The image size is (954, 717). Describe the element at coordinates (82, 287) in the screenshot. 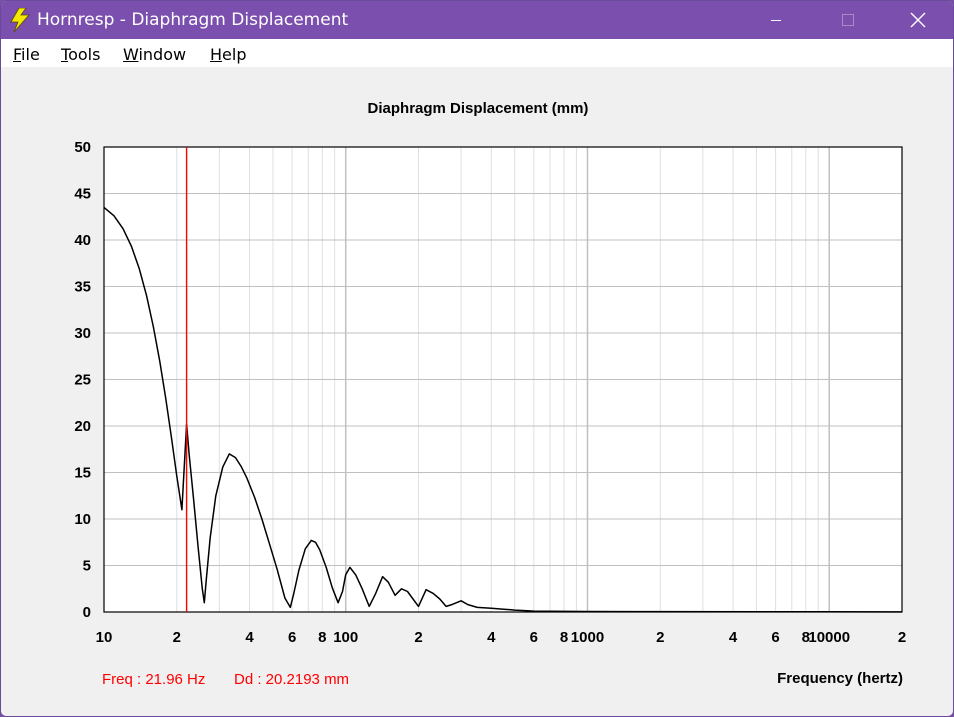

I see `y-tick-label: 35` at that location.